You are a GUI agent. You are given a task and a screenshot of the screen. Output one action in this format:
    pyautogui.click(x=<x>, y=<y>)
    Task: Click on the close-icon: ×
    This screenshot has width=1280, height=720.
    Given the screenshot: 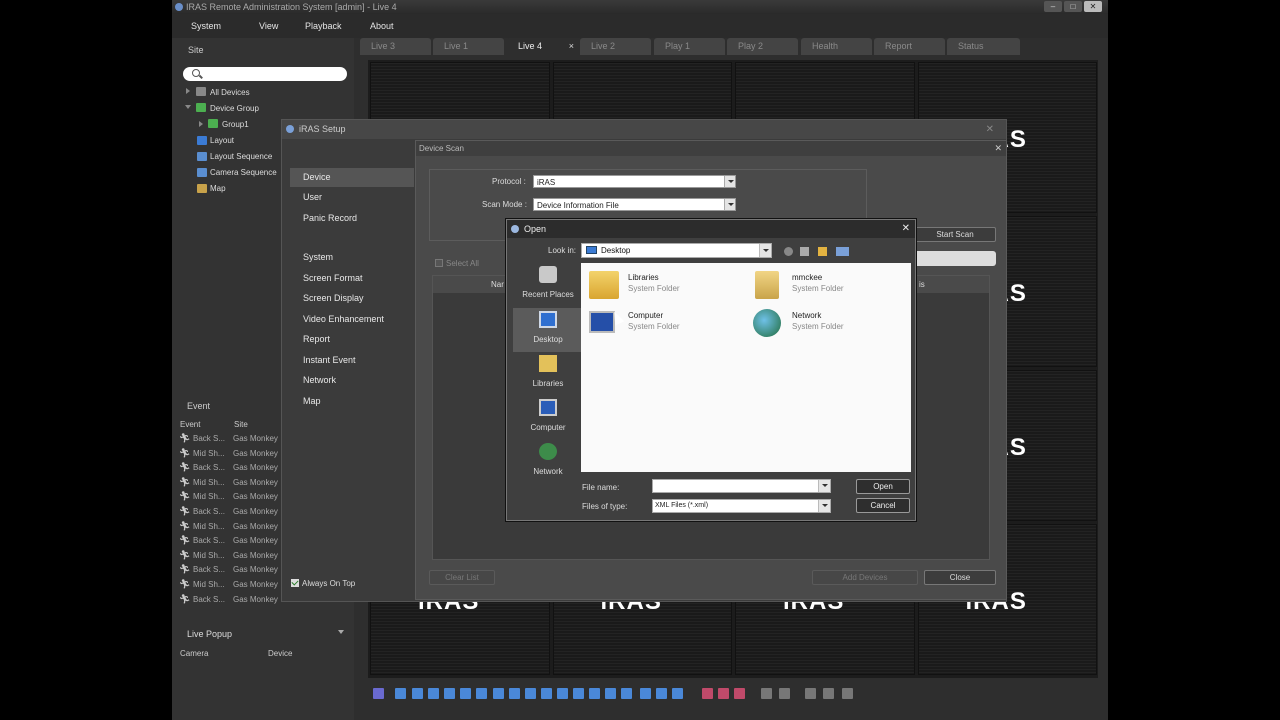 What is the action you would take?
    pyautogui.click(x=571, y=46)
    